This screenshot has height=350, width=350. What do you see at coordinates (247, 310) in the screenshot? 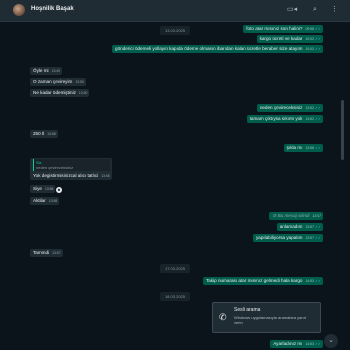
I see `notification-title: Sesli arama` at bounding box center [247, 310].